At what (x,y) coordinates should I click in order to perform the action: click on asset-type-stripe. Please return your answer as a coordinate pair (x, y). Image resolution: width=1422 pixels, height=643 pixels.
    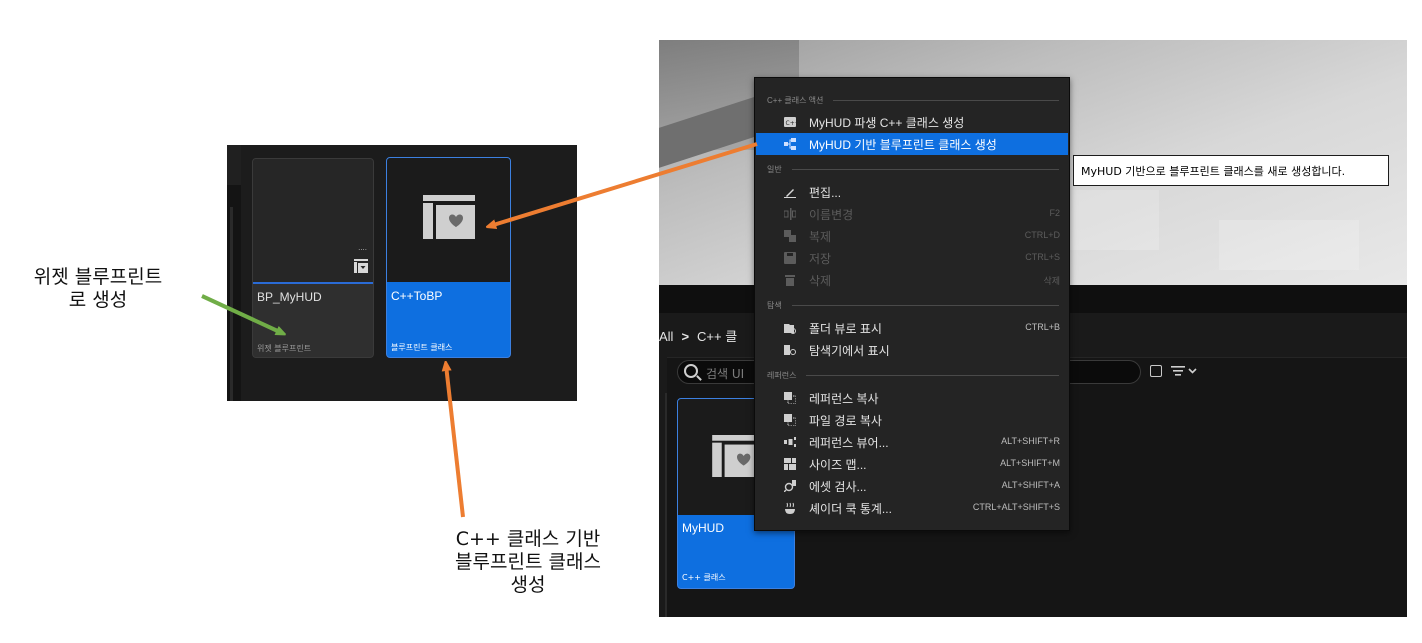
    Looking at the image, I should click on (313, 283).